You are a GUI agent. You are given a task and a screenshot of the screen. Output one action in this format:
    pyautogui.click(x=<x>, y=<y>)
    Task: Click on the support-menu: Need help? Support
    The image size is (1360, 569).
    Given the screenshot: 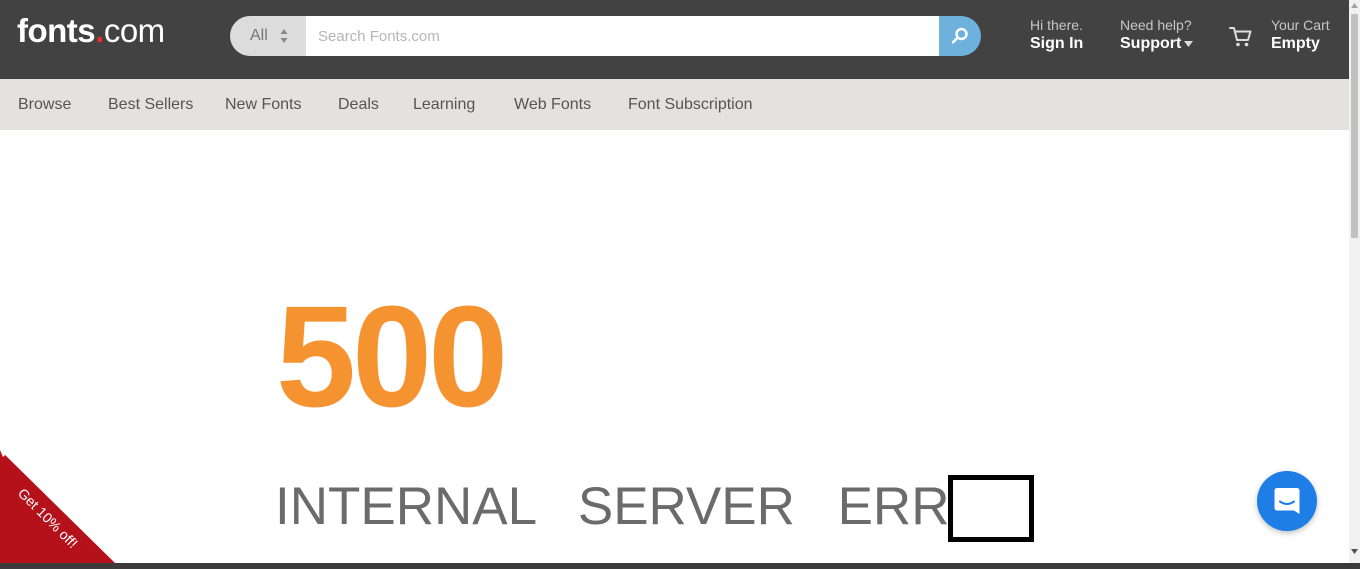 What is the action you would take?
    pyautogui.click(x=1157, y=35)
    